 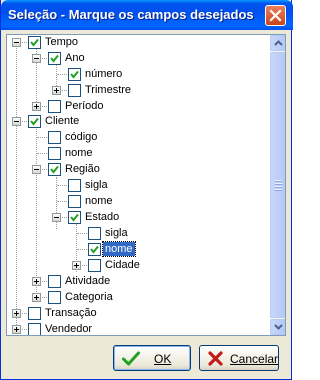 I want to click on scroll-down-button, so click(x=277, y=327).